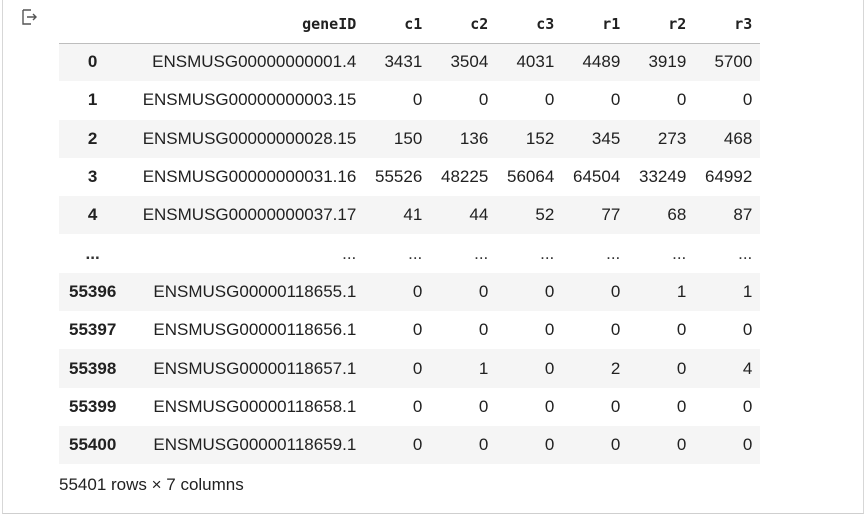 The image size is (866, 518). Describe the element at coordinates (606, 138) in the screenshot. I see `count-cell: 345` at that location.